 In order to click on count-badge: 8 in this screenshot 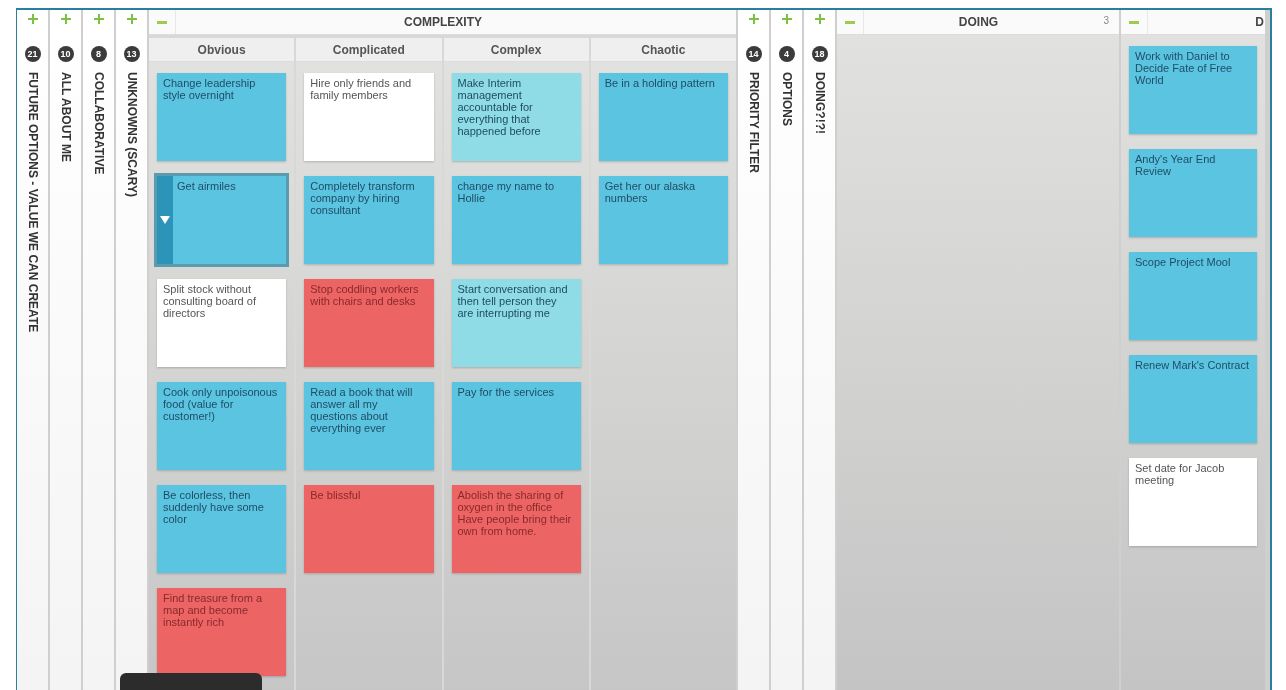, I will do `click(98, 54)`.